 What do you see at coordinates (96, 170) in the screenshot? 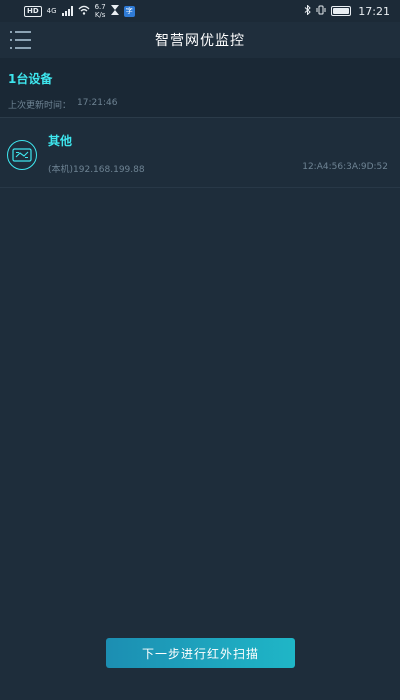
I see `device-ip: (本机)192.168.199.88` at bounding box center [96, 170].